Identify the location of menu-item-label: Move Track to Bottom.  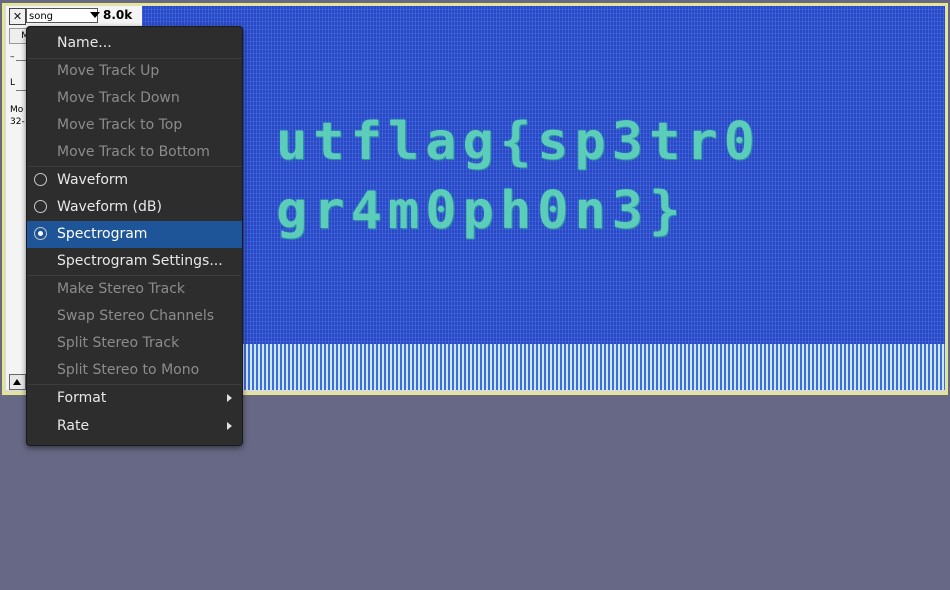
(133, 152).